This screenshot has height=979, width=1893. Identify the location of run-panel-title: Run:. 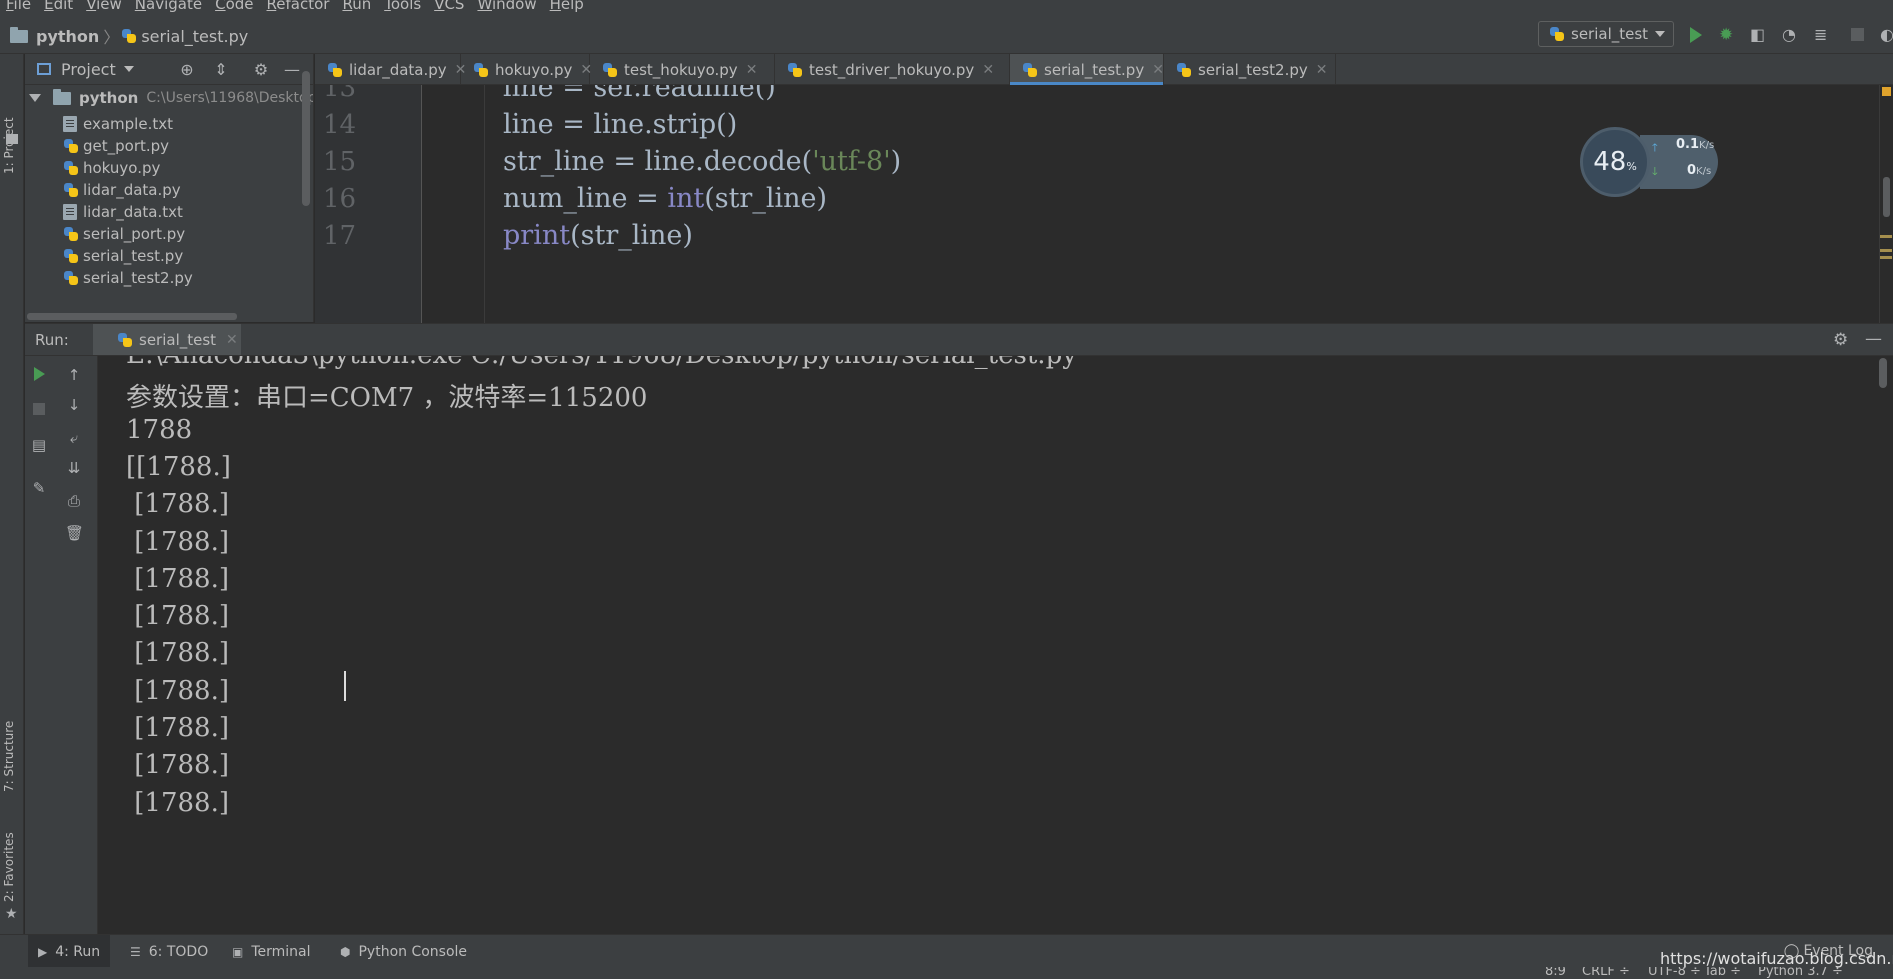
(52, 340).